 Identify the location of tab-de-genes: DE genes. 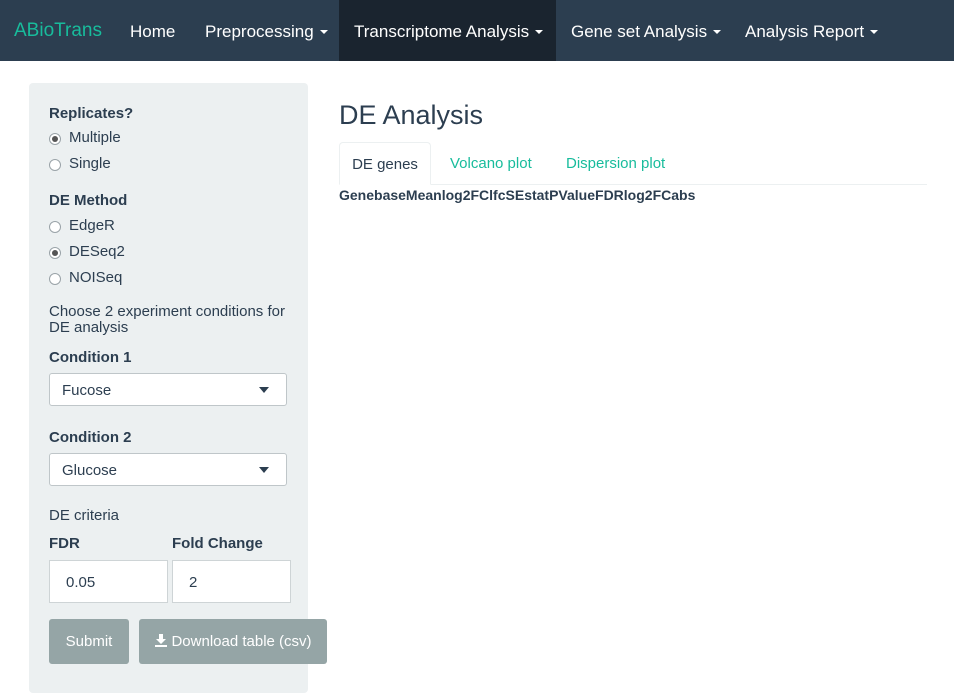
(385, 163).